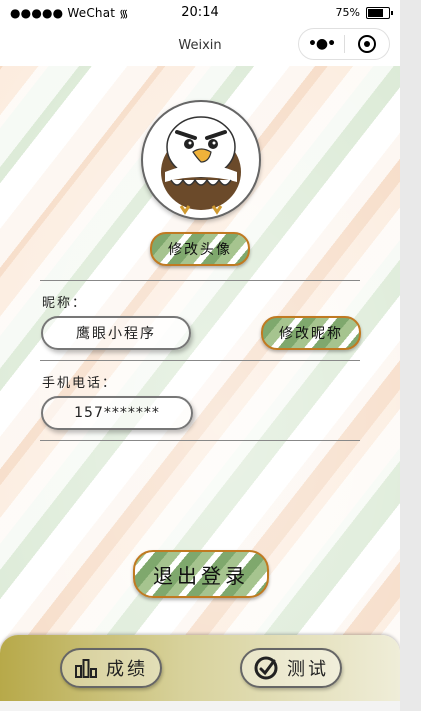 Image resolution: width=421 pixels, height=711 pixels. I want to click on tab-test: 测试, so click(291, 668).